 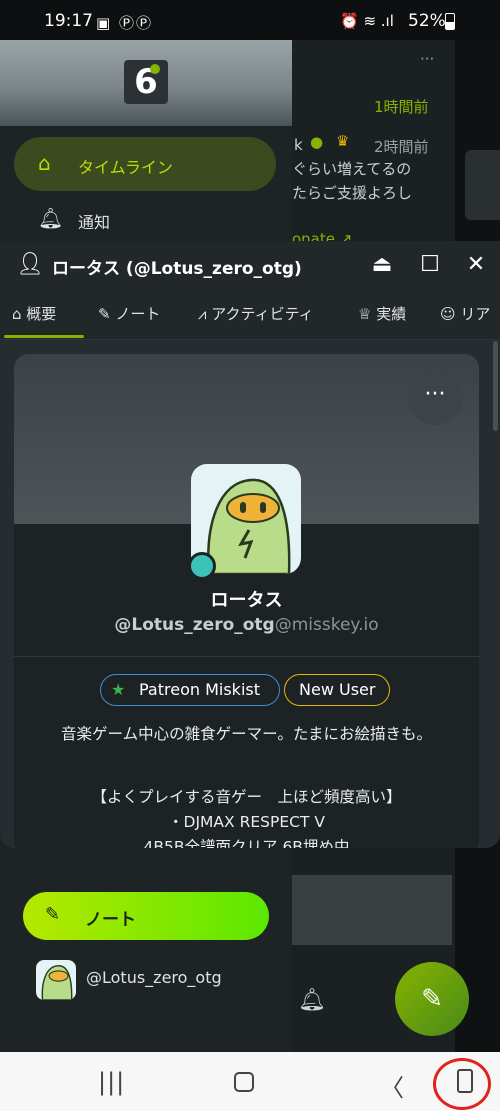 I want to click on role-badge-patreon: ★ Patreon Miskist, so click(x=190, y=690).